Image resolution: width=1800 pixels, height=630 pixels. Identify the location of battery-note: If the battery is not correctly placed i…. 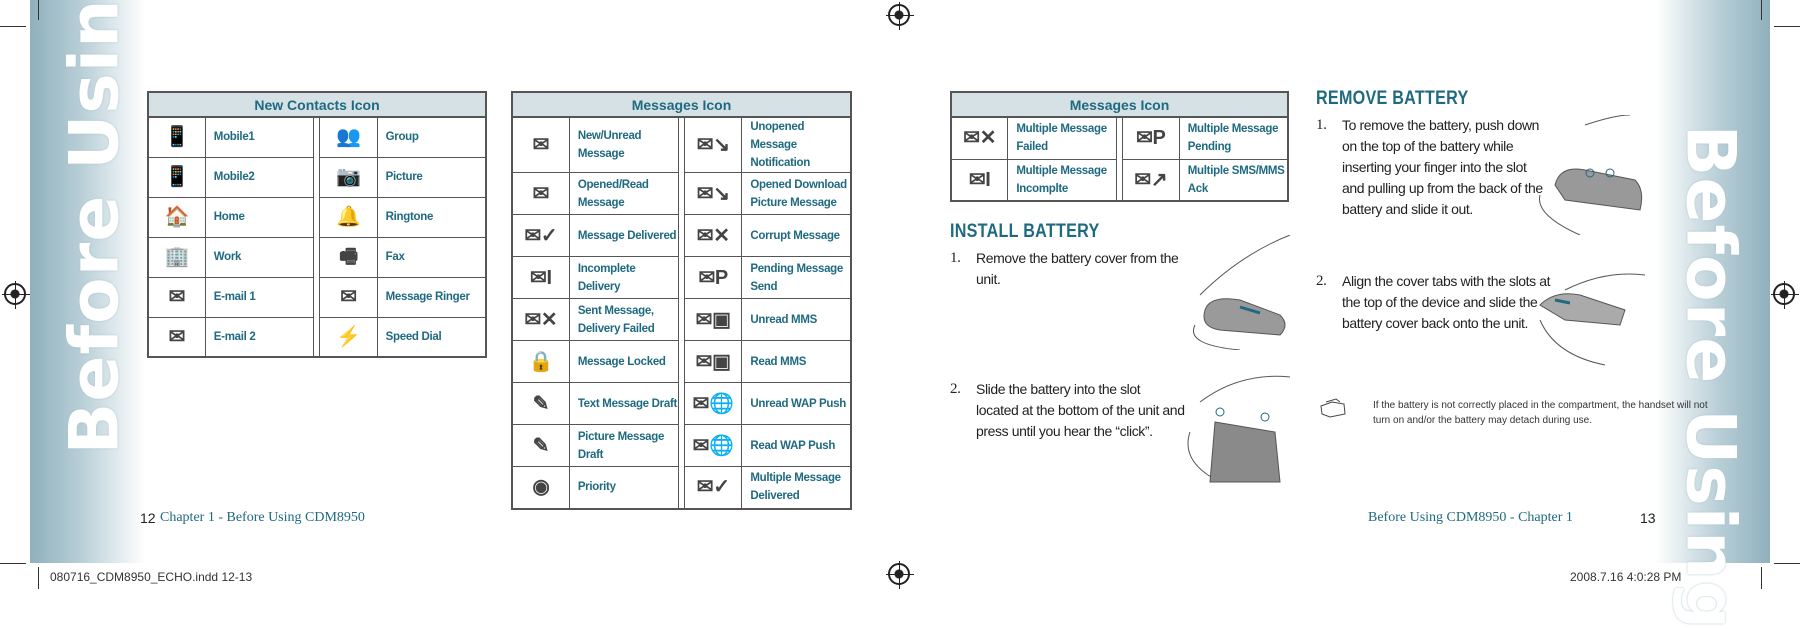
(1540, 413).